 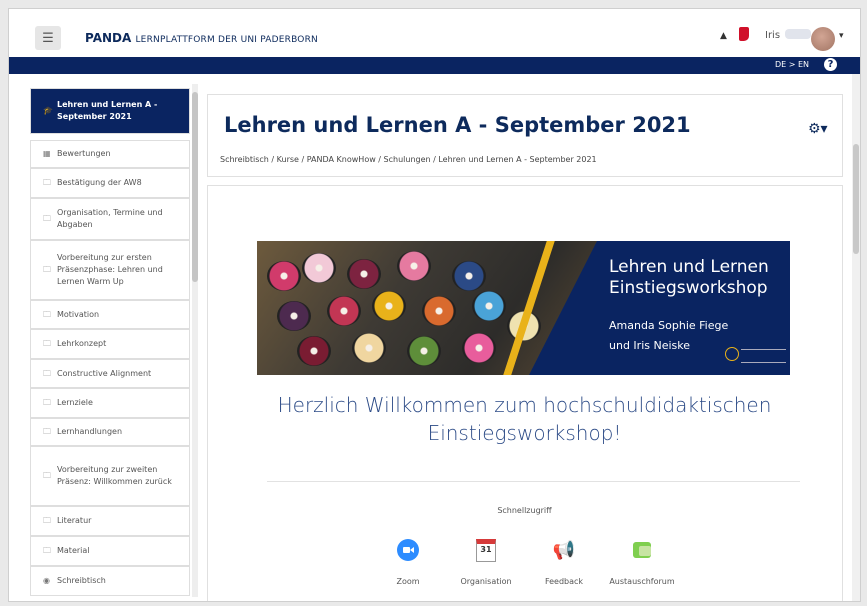 I want to click on language-bar: DE > EN ?, so click(x=434, y=65).